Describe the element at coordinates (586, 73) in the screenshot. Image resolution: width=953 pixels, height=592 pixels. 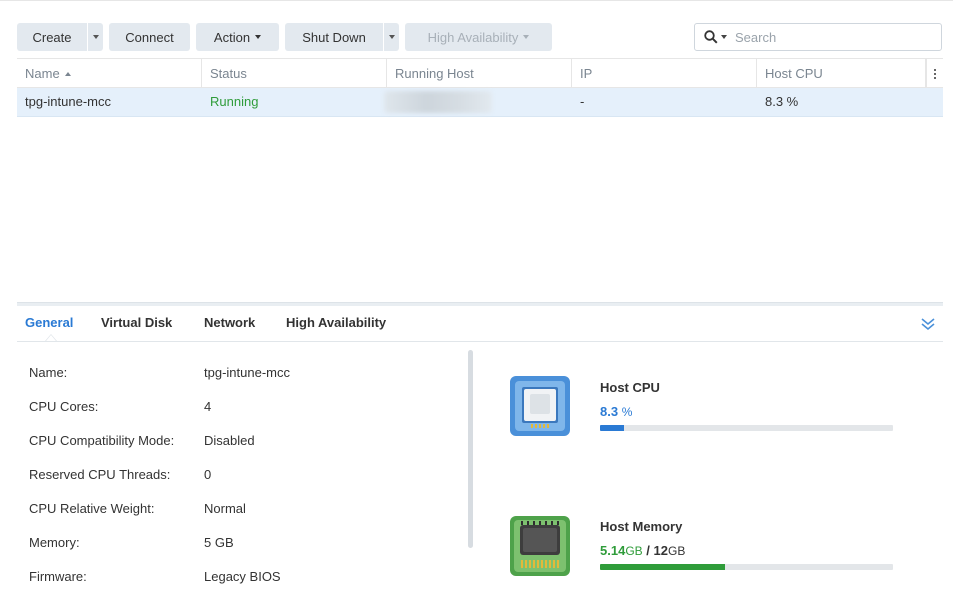
I see `column-header-ip-label: IP` at that location.